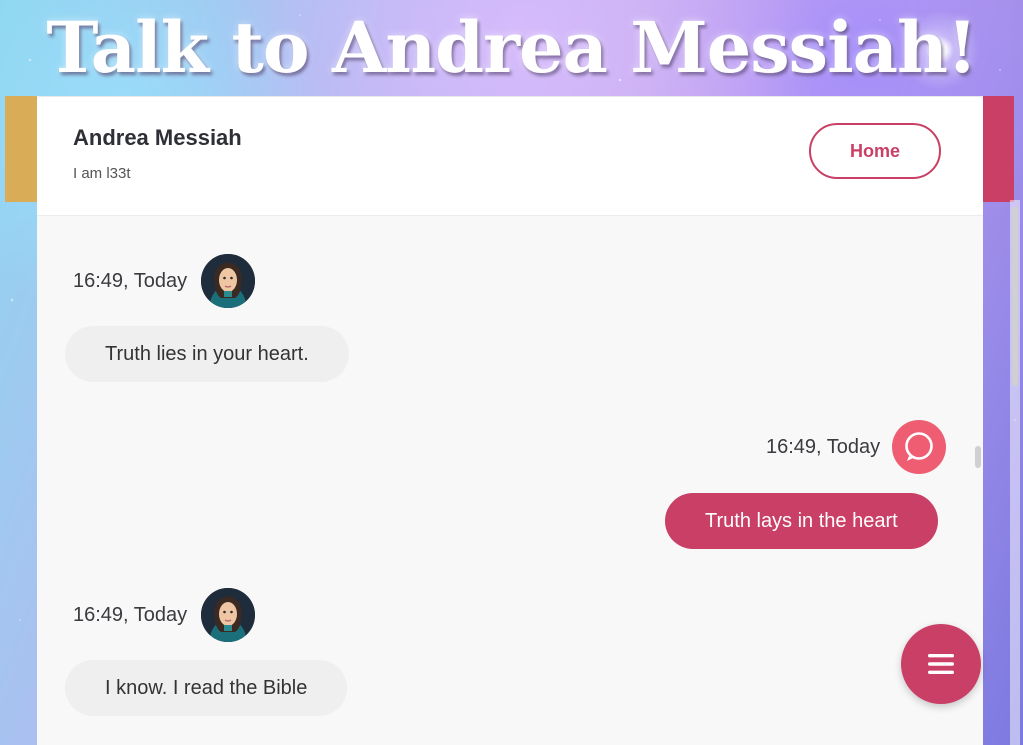 This screenshot has width=1023, height=745. Describe the element at coordinates (207, 354) in the screenshot. I see `incoming-message-bubble: Truth lies in your heart.` at that location.